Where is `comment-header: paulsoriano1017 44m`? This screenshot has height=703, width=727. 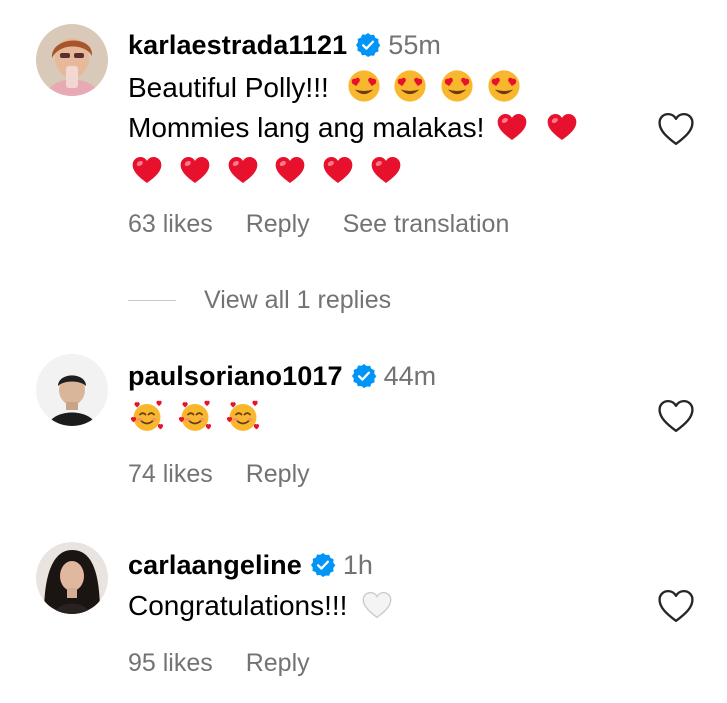
comment-header: paulsoriano1017 44m is located at coordinates (282, 376).